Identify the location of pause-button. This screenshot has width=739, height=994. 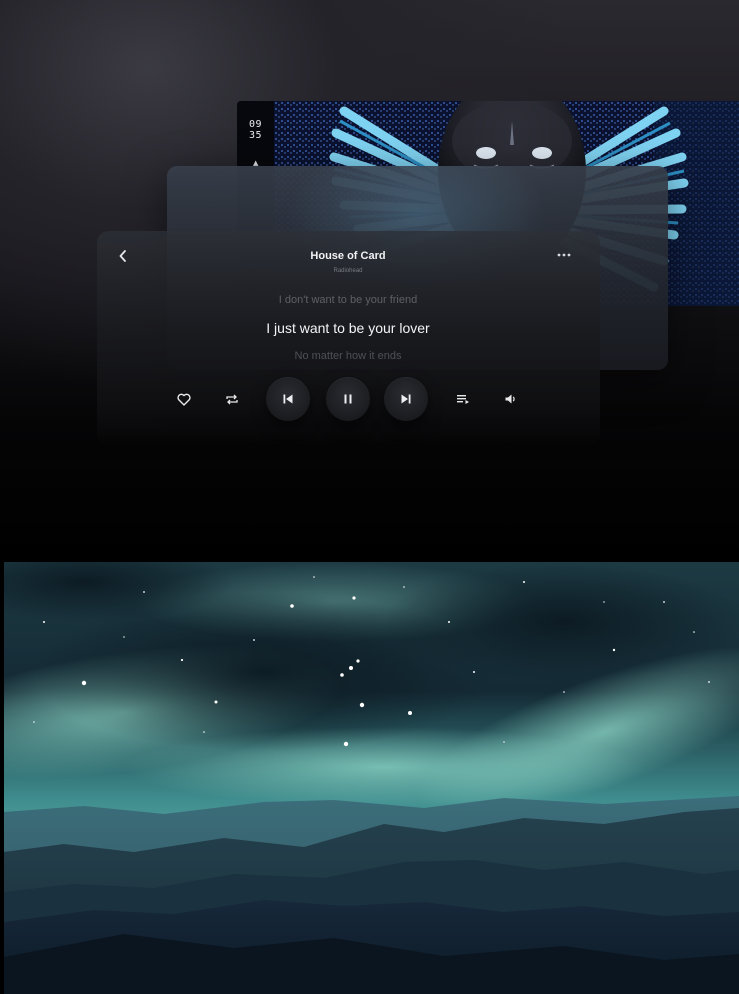
(348, 399).